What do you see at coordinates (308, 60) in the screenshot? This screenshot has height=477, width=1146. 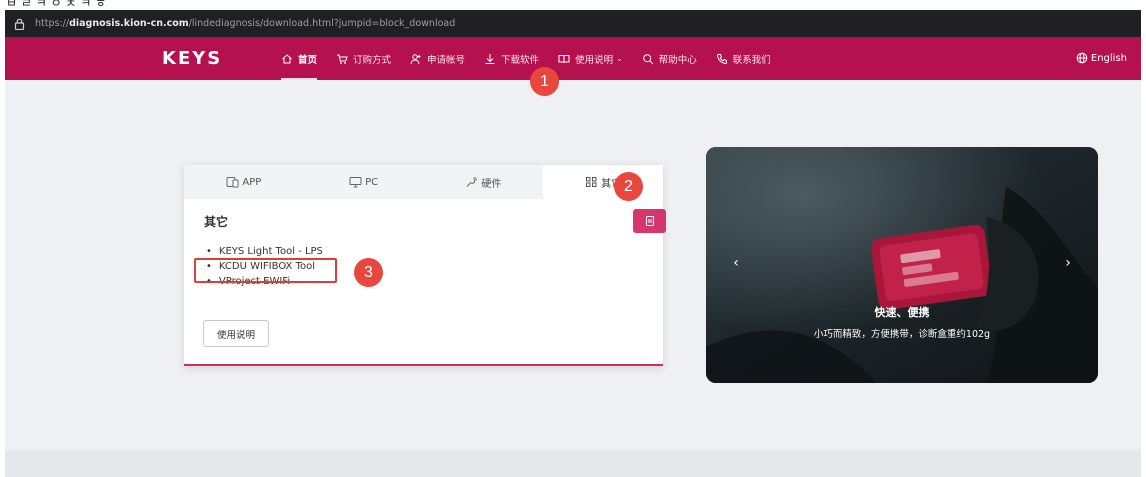 I see `nav-item-label: 首页` at bounding box center [308, 60].